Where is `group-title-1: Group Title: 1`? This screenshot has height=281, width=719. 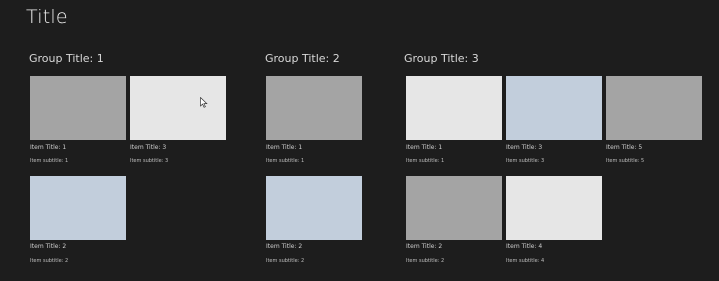 group-title-1: Group Title: 1 is located at coordinates (66, 58).